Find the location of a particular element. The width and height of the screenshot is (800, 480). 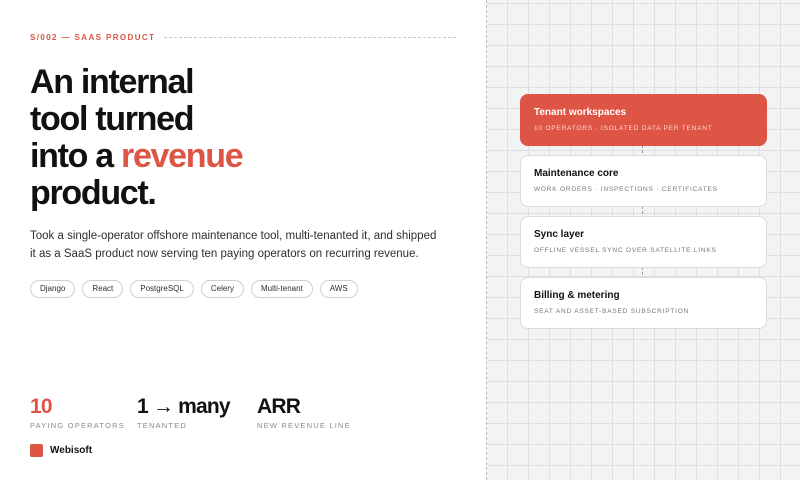

layer-subtitle: 10 OPERATORS · ISOLATED DATA PER TENANT is located at coordinates (623, 128).